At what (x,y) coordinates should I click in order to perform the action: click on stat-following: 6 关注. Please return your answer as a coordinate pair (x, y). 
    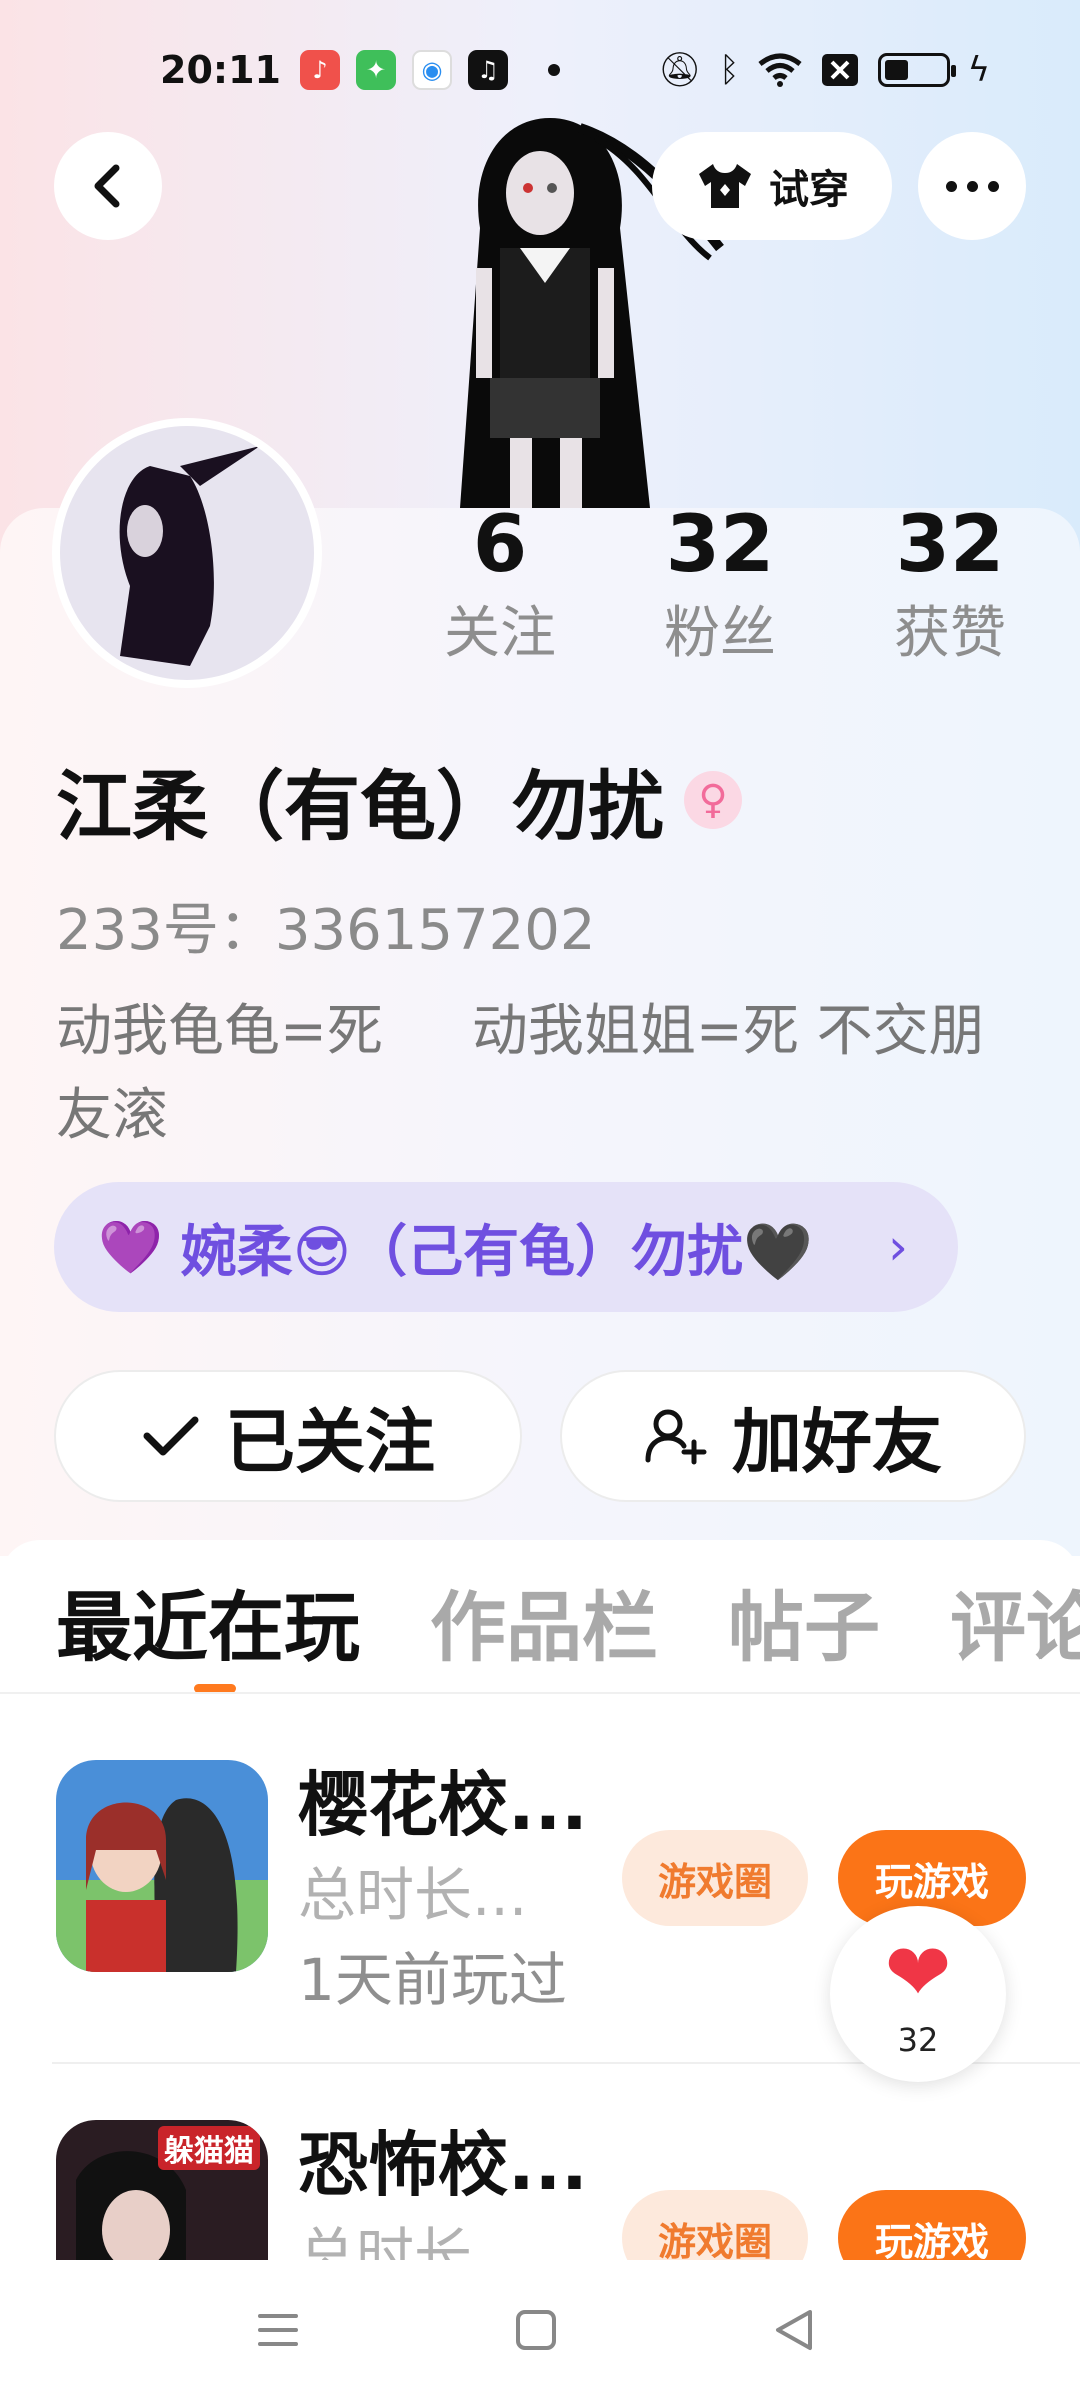
    Looking at the image, I should click on (500, 587).